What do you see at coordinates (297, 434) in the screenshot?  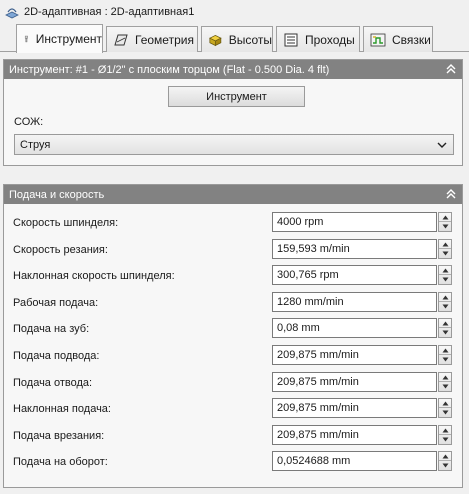 I see `plunge-feedrate-value: 209,875` at bounding box center [297, 434].